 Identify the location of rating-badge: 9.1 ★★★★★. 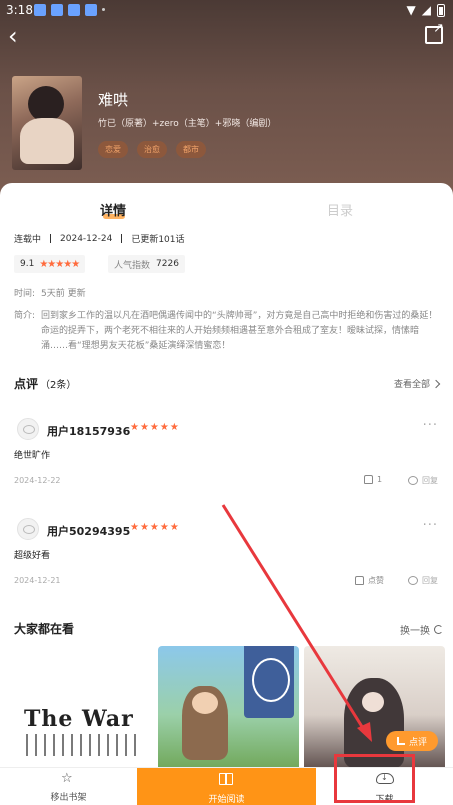
(50, 264).